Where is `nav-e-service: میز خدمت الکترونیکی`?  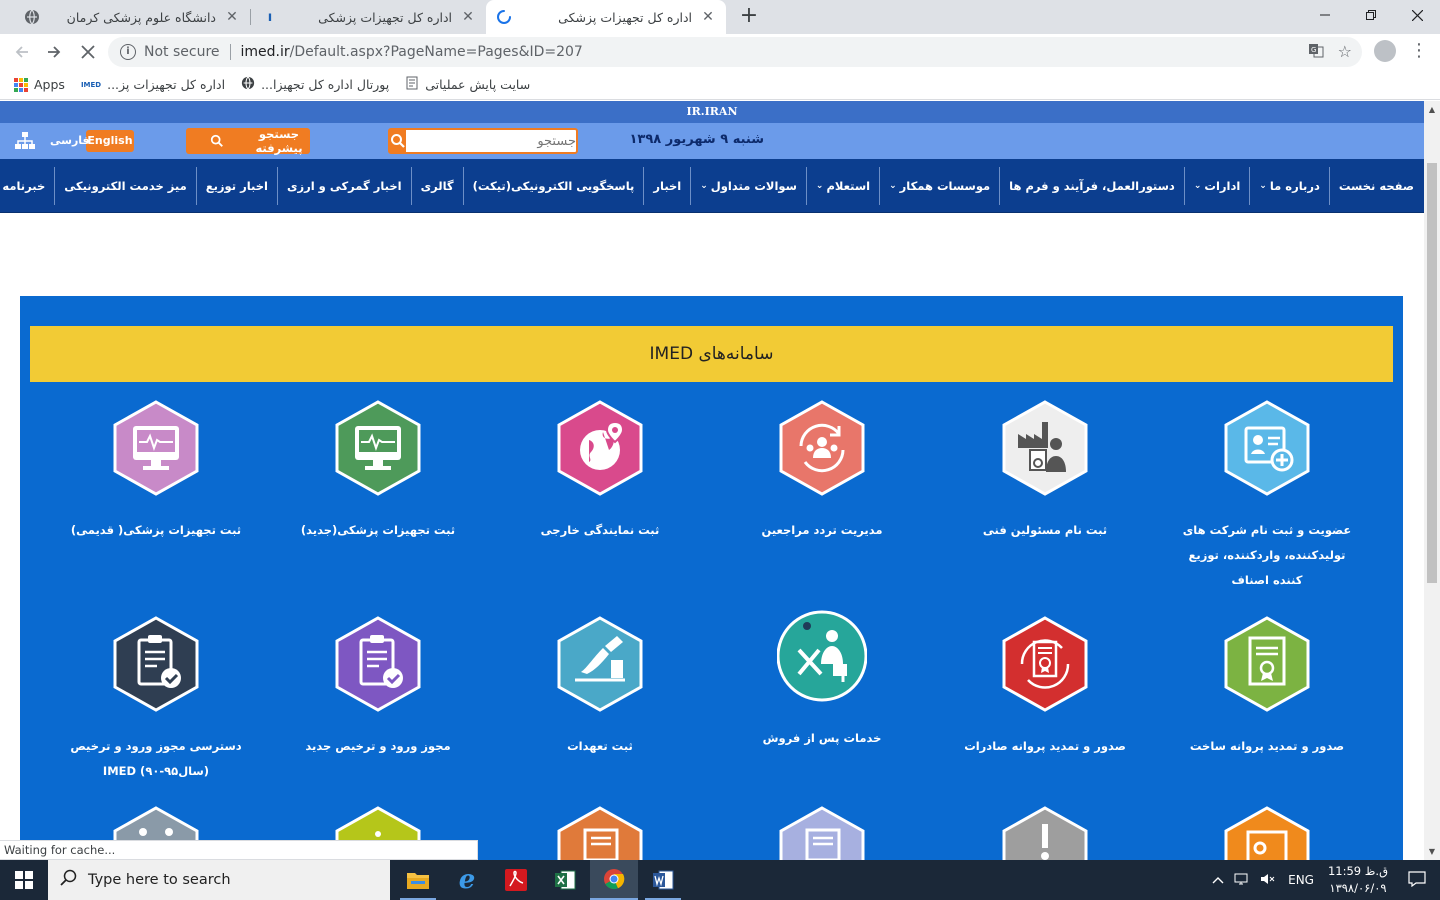 nav-e-service: میز خدمت الکترونیکی is located at coordinates (124, 185).